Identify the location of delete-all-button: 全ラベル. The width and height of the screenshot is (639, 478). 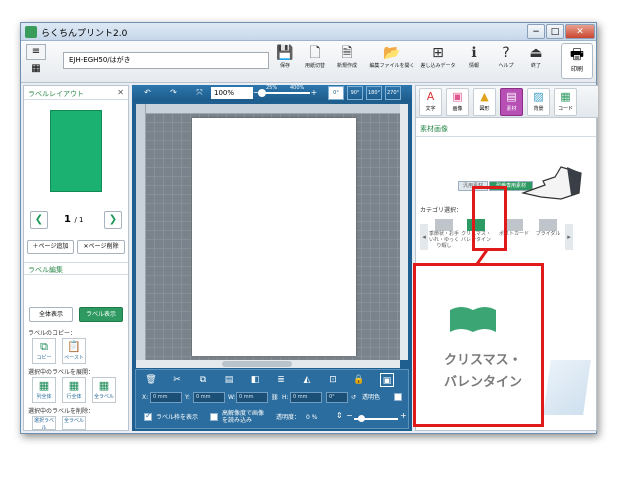
(74, 423).